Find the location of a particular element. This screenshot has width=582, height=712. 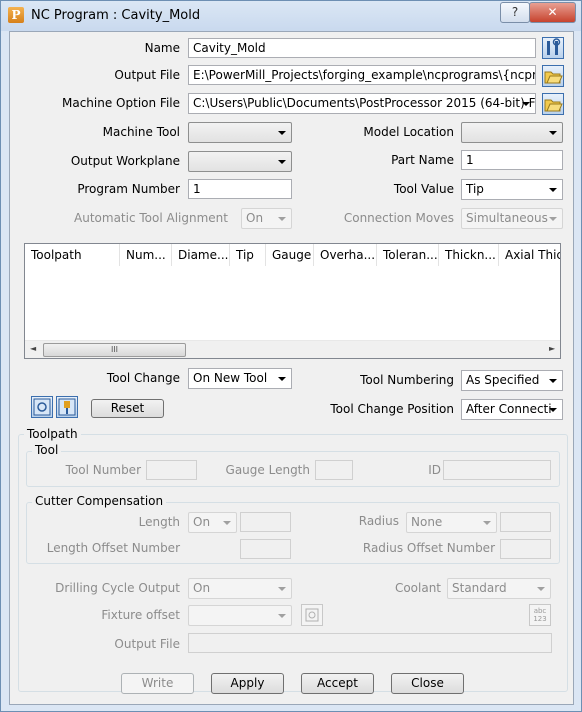

browse-machine-option-button is located at coordinates (553, 104).